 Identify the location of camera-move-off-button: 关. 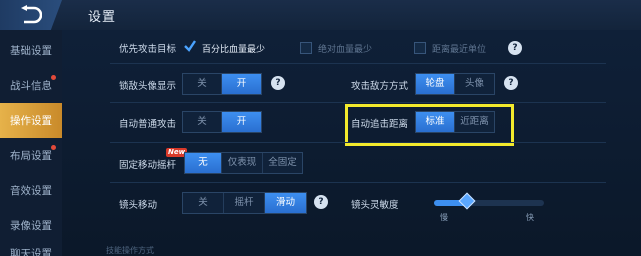
(203, 203).